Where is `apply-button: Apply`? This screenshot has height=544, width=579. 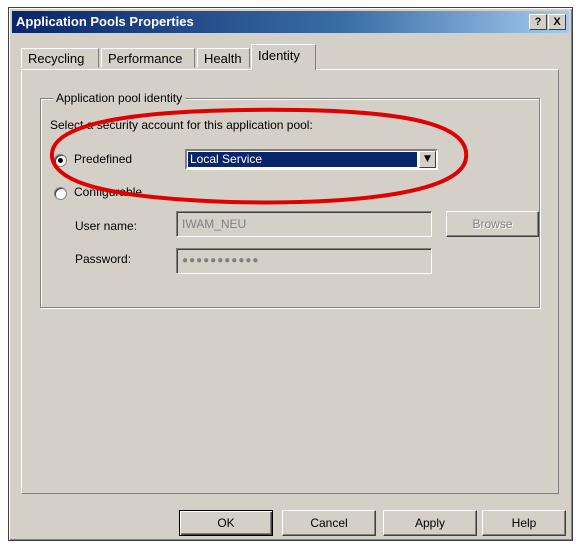
apply-button: Apply is located at coordinates (430, 523).